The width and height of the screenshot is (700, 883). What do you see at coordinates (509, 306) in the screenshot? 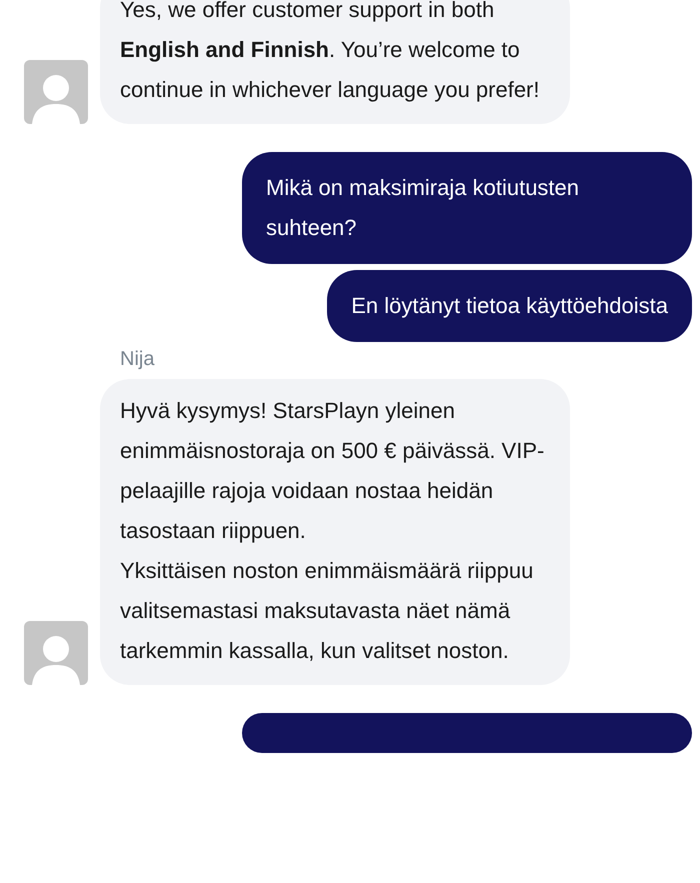
I see `message-bubble: En löytänyt tietoa käyttöehdoista` at bounding box center [509, 306].